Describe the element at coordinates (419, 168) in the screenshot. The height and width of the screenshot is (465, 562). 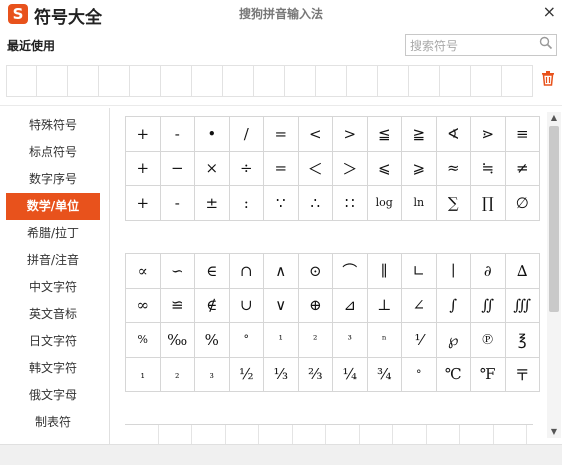
I see `symbol-cell: ⩾` at that location.